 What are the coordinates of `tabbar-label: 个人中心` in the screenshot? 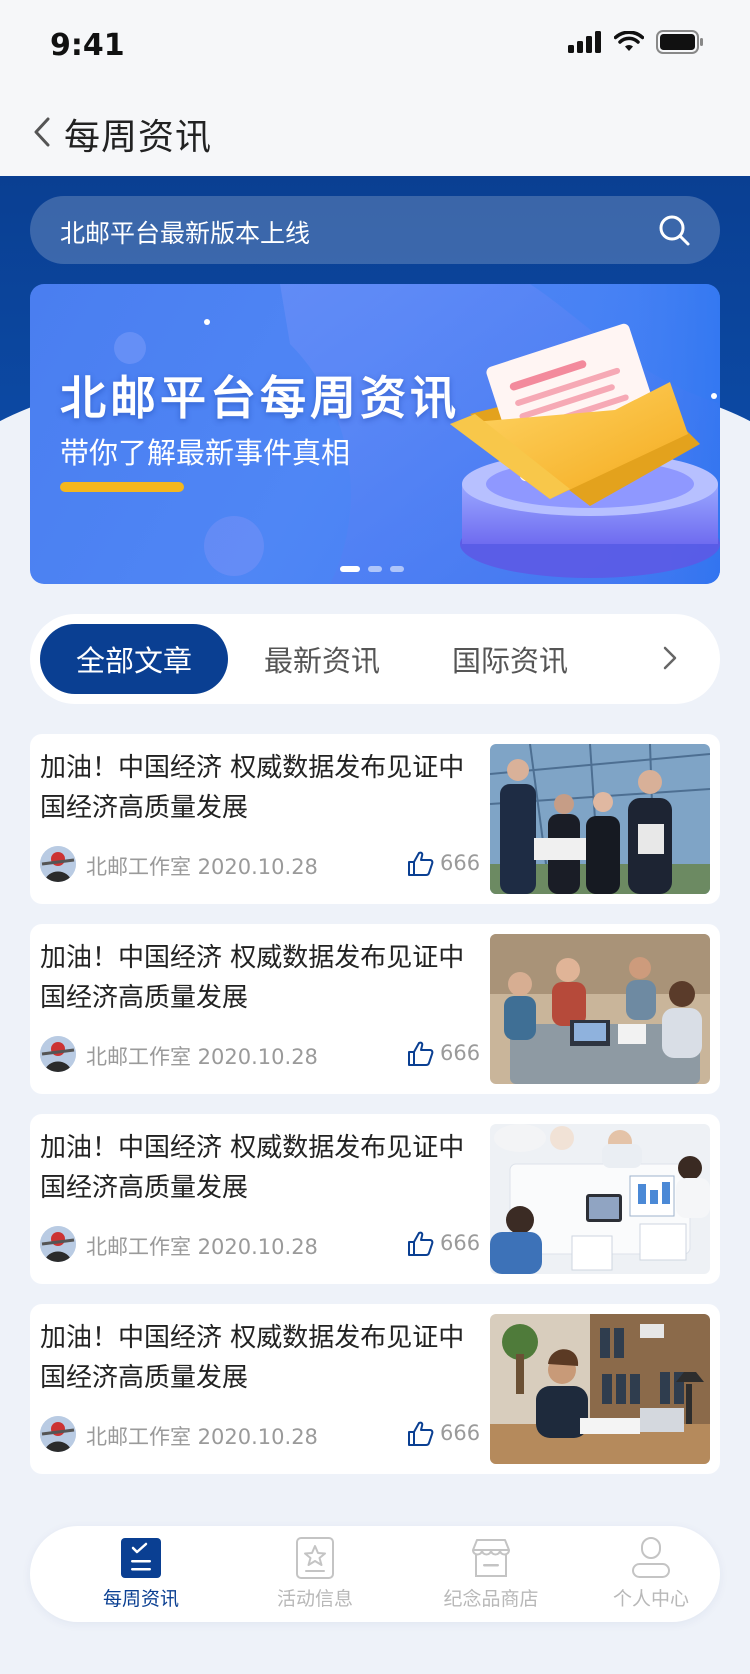 It's located at (650, 1599).